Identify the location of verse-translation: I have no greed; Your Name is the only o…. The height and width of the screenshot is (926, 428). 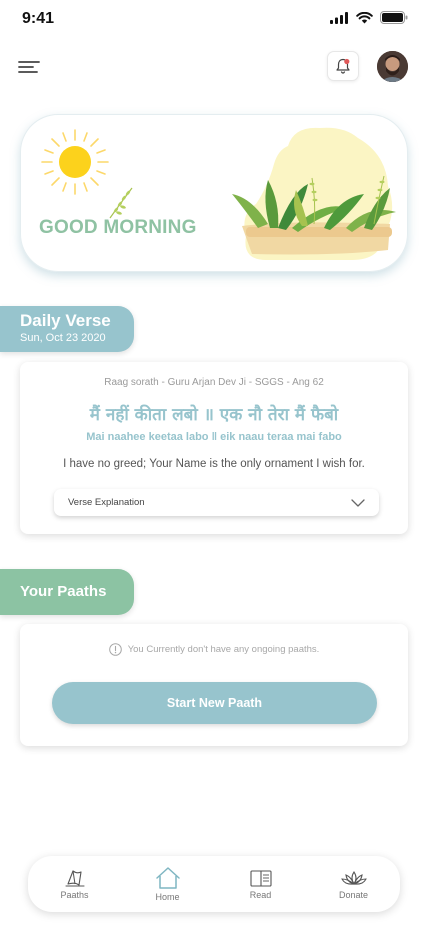
(214, 464).